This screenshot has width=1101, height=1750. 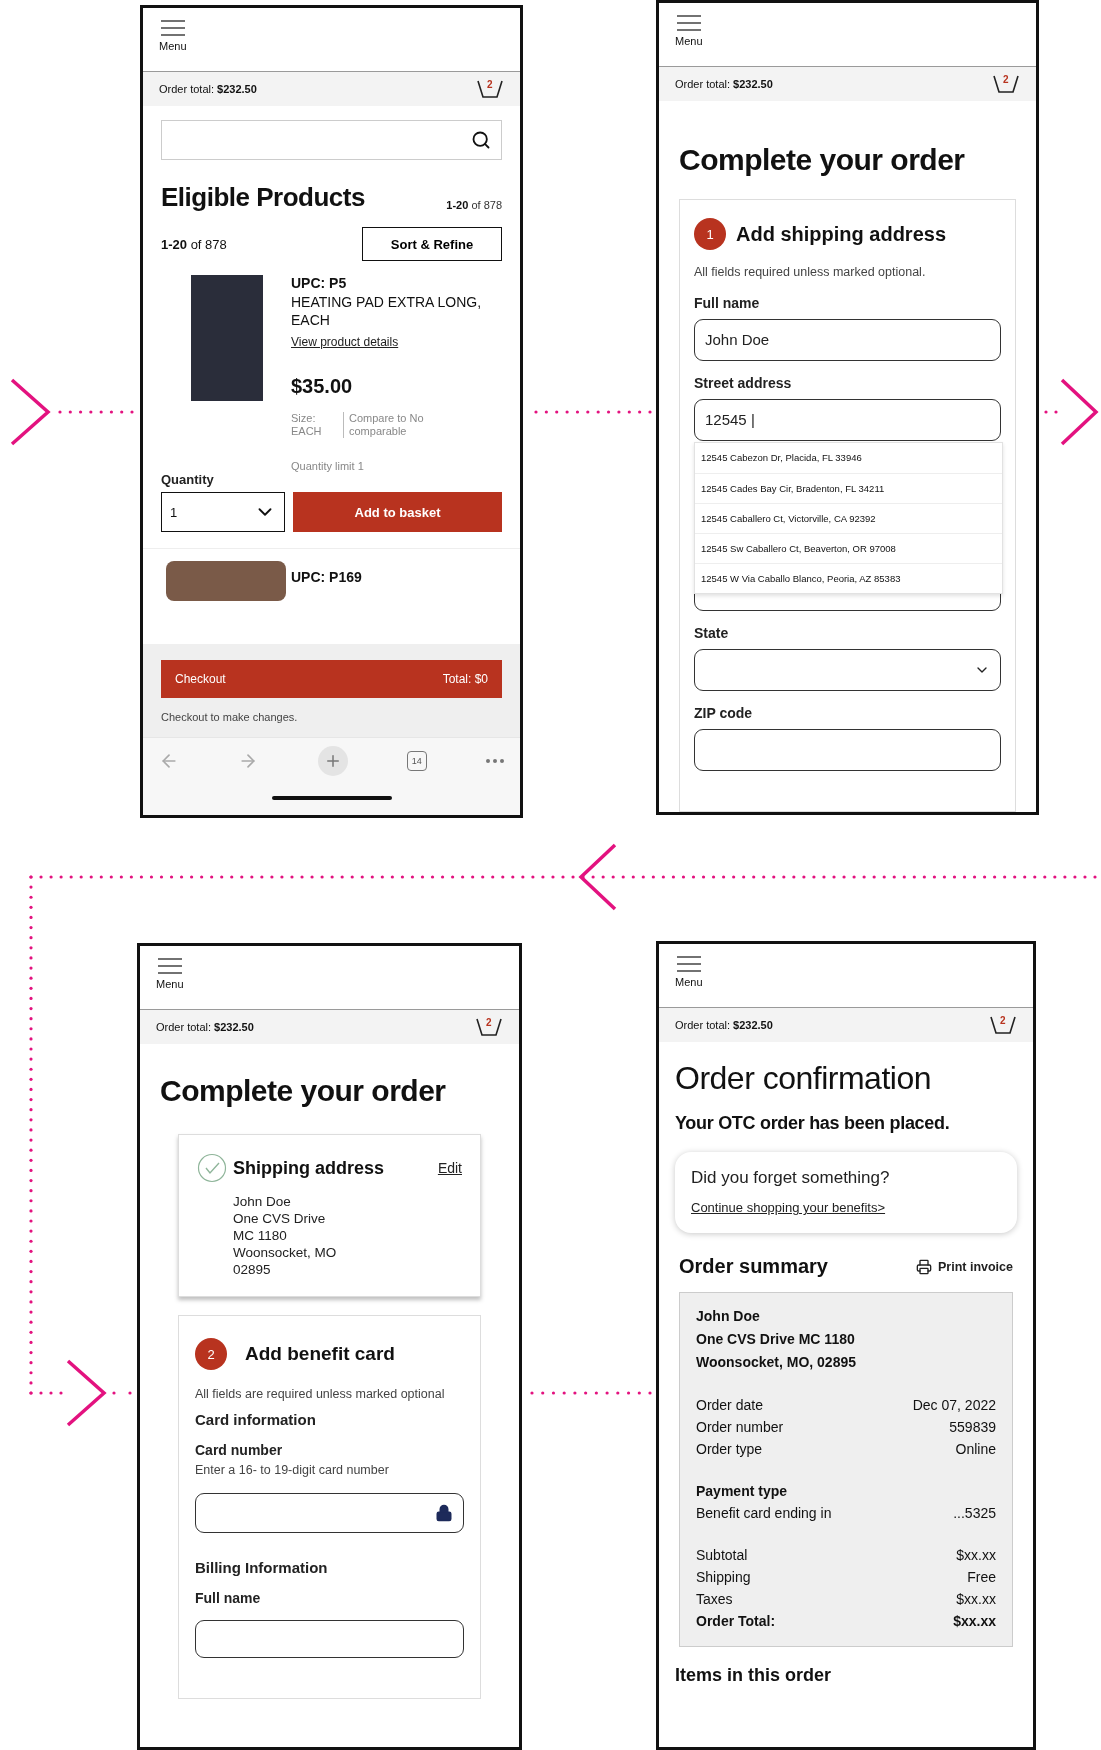 I want to click on ellipsis-icon, so click(x=495, y=761).